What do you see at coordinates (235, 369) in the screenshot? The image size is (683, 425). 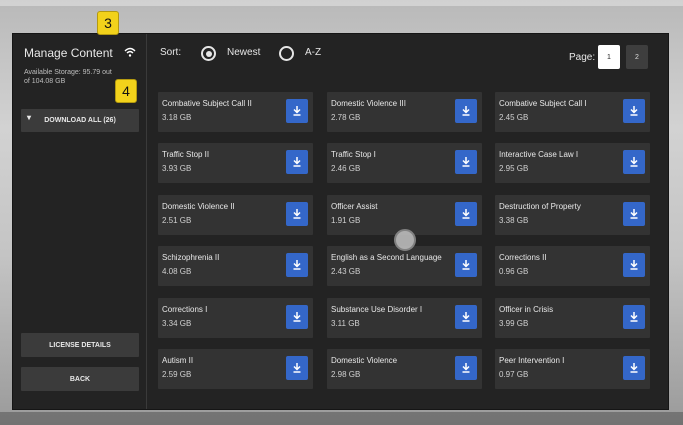 I see `content-item: Autism II 2.59 GB` at bounding box center [235, 369].